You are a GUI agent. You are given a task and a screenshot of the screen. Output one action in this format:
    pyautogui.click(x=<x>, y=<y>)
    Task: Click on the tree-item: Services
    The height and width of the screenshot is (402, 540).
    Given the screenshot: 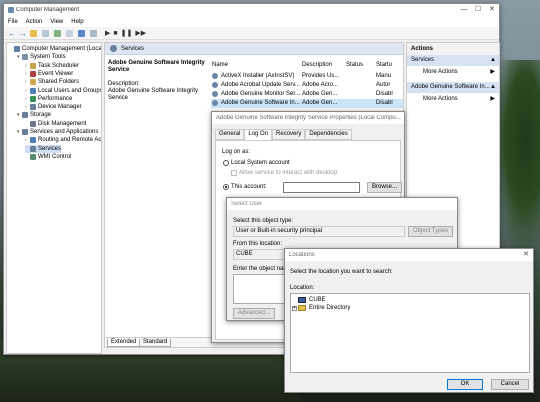 What is the action you would take?
    pyautogui.click(x=43, y=148)
    